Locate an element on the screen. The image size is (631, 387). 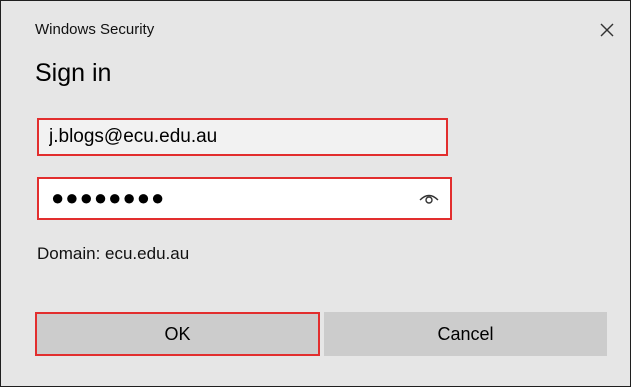
cancel-button-label: Cancel is located at coordinates (465, 333).